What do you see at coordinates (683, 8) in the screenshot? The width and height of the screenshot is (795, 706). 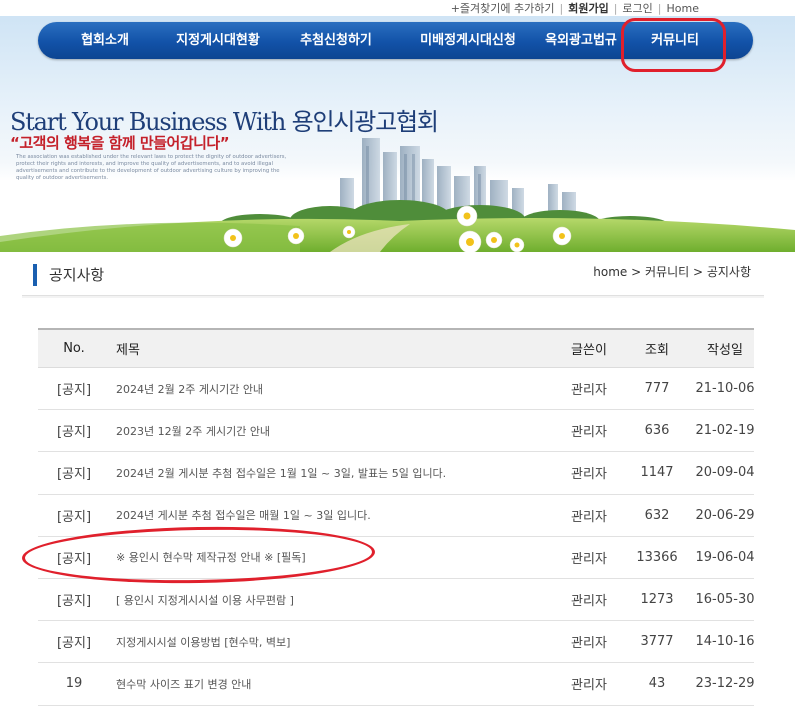 I see `home-link: Home` at bounding box center [683, 8].